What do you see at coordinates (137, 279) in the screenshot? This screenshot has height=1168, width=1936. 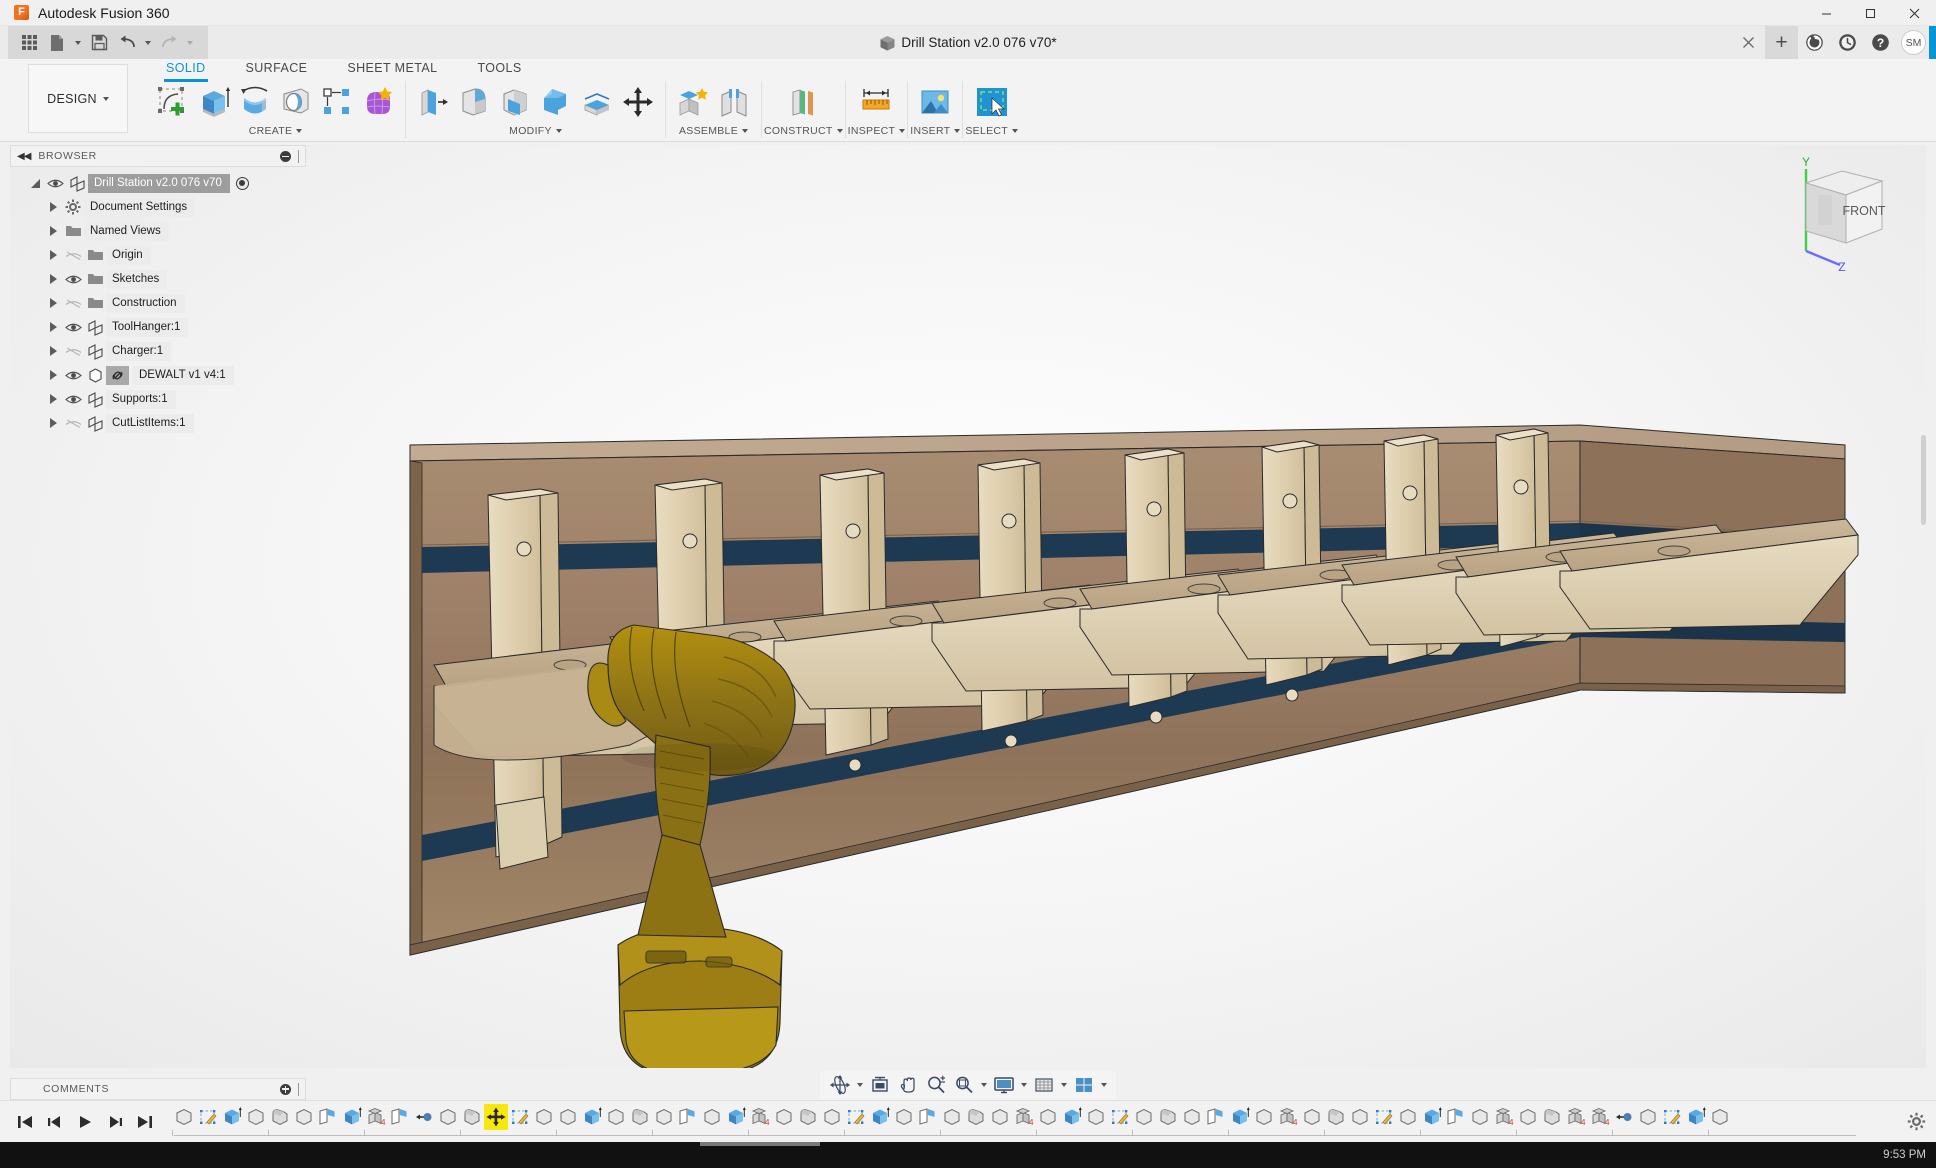 I see `tree-label: Sketches` at bounding box center [137, 279].